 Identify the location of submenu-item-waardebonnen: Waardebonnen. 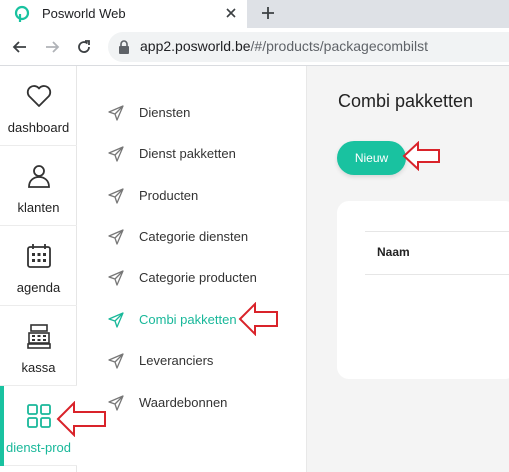
(192, 403).